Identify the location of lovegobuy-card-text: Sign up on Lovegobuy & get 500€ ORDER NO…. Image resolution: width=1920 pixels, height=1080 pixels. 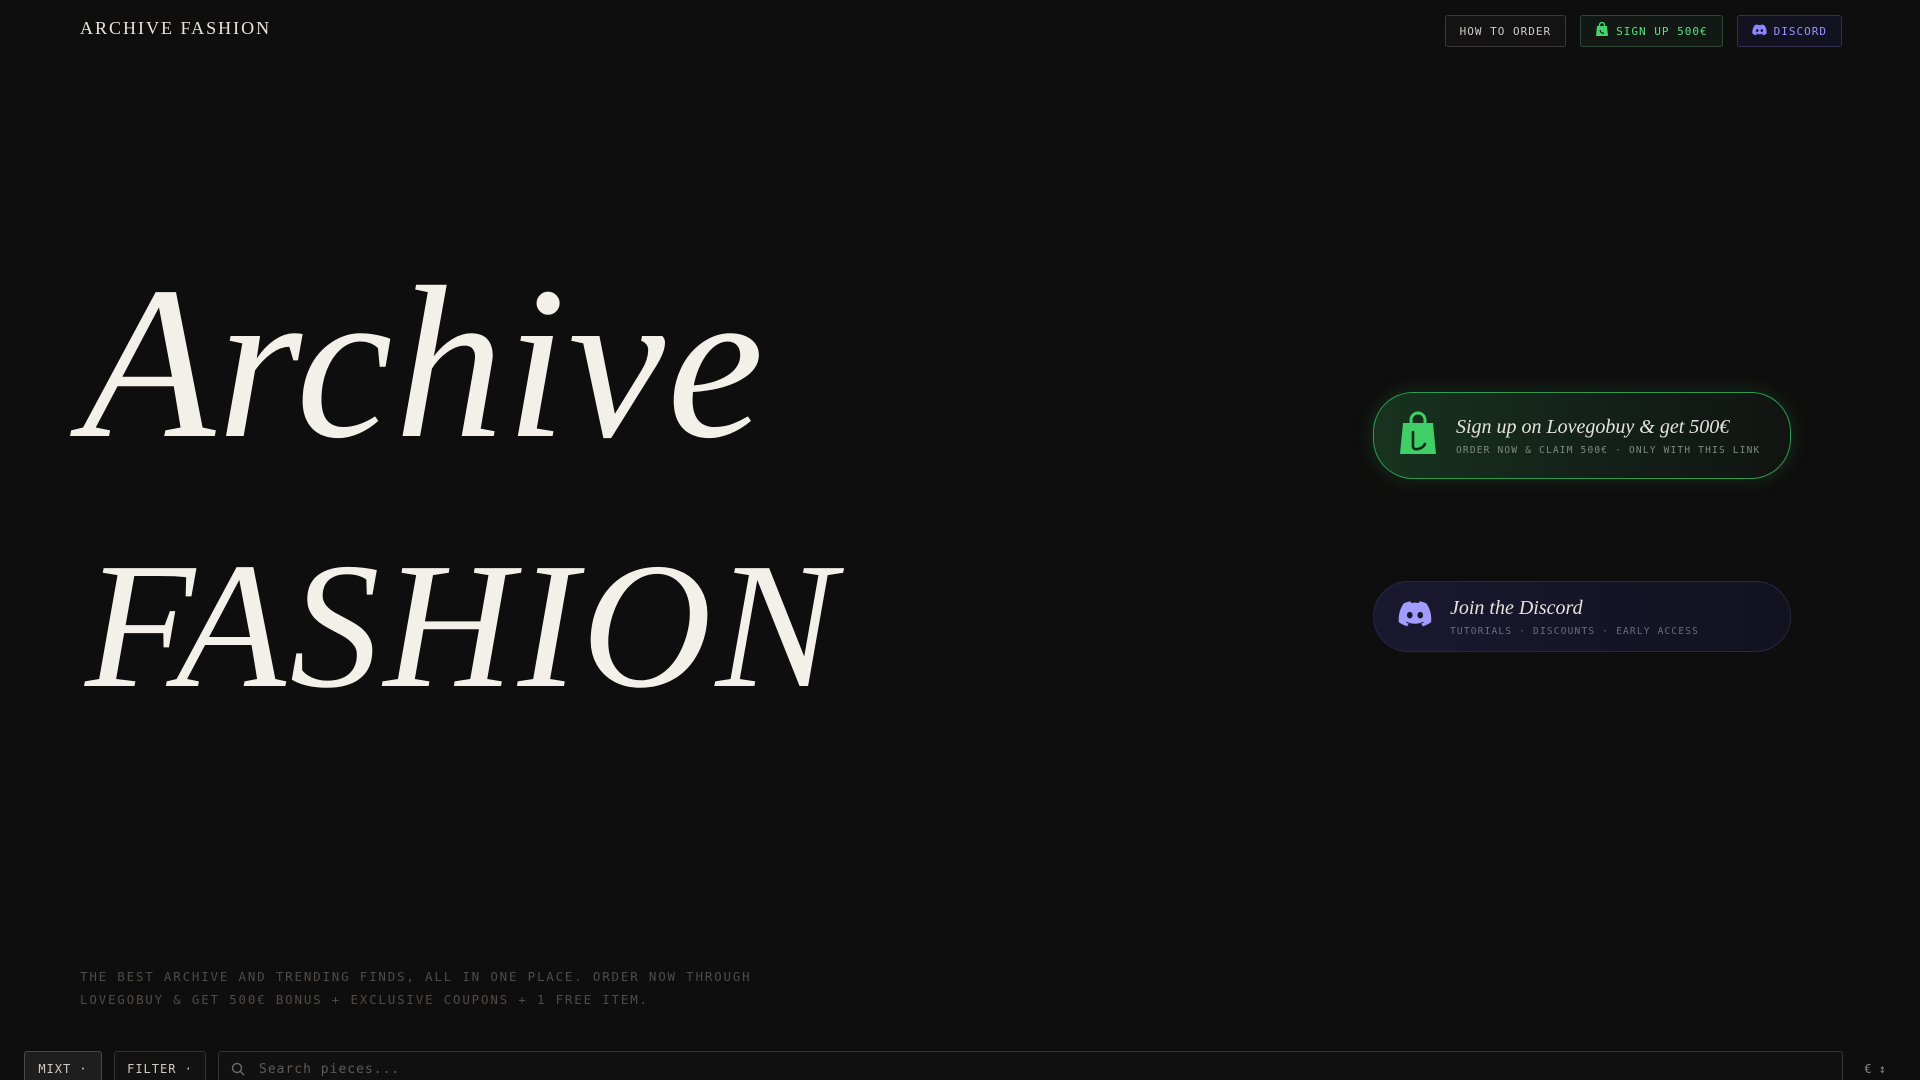
(1608, 436).